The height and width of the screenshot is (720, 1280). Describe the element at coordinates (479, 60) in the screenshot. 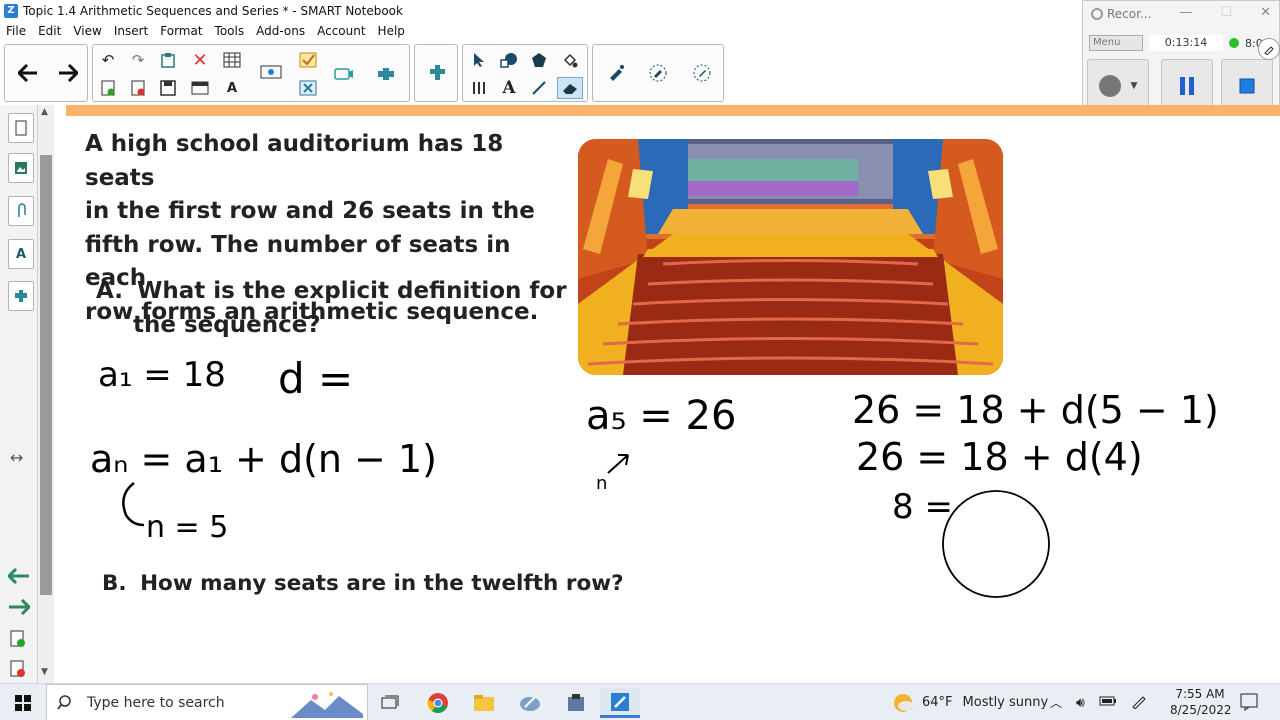

I see `select-icon` at that location.